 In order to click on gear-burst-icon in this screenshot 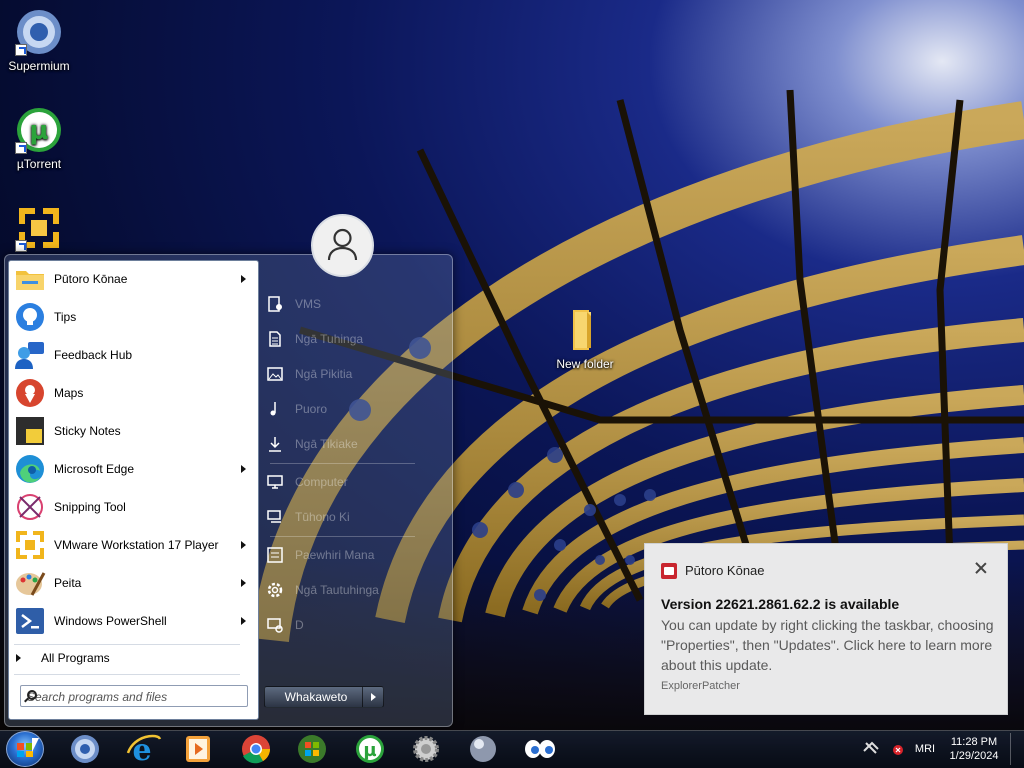, I will do `click(426, 749)`.